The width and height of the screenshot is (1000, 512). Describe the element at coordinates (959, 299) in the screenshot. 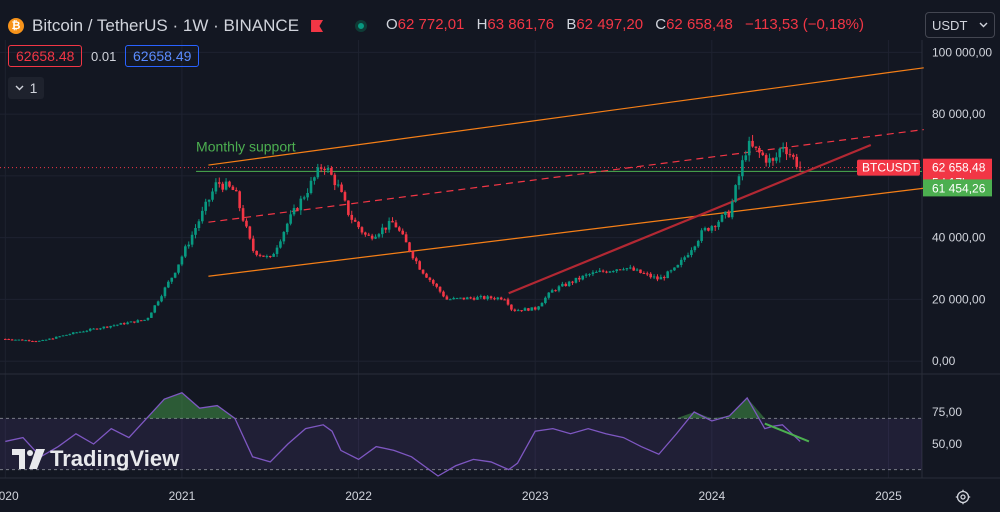

I see `price-axis-label: 20 000,00` at that location.